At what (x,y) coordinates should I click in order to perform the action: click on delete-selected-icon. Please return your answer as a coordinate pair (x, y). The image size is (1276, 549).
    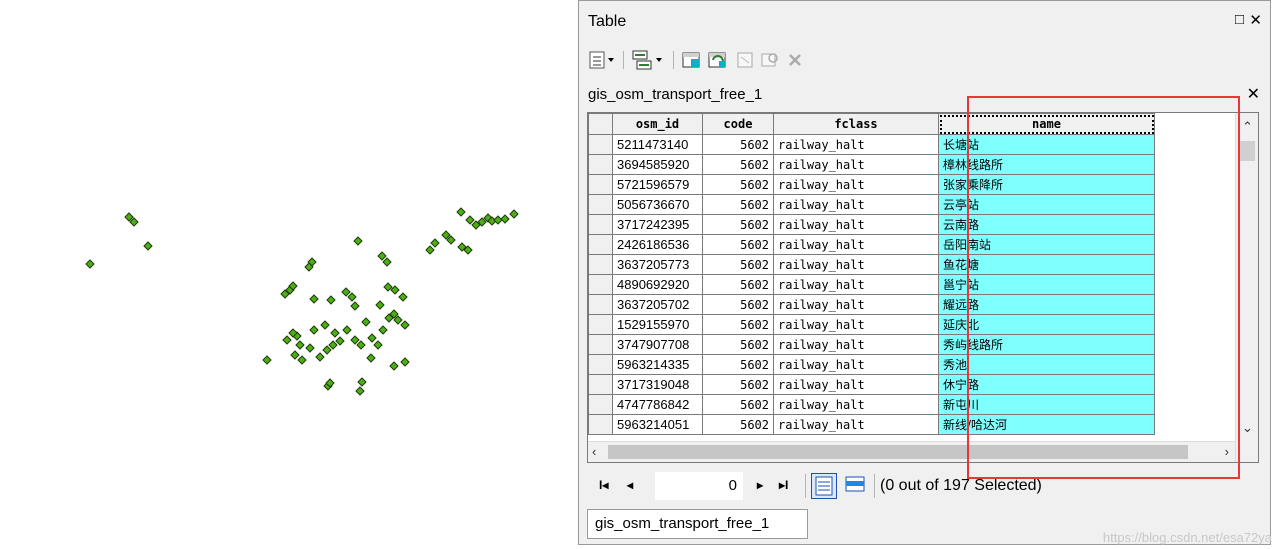
    Looking at the image, I should click on (795, 60).